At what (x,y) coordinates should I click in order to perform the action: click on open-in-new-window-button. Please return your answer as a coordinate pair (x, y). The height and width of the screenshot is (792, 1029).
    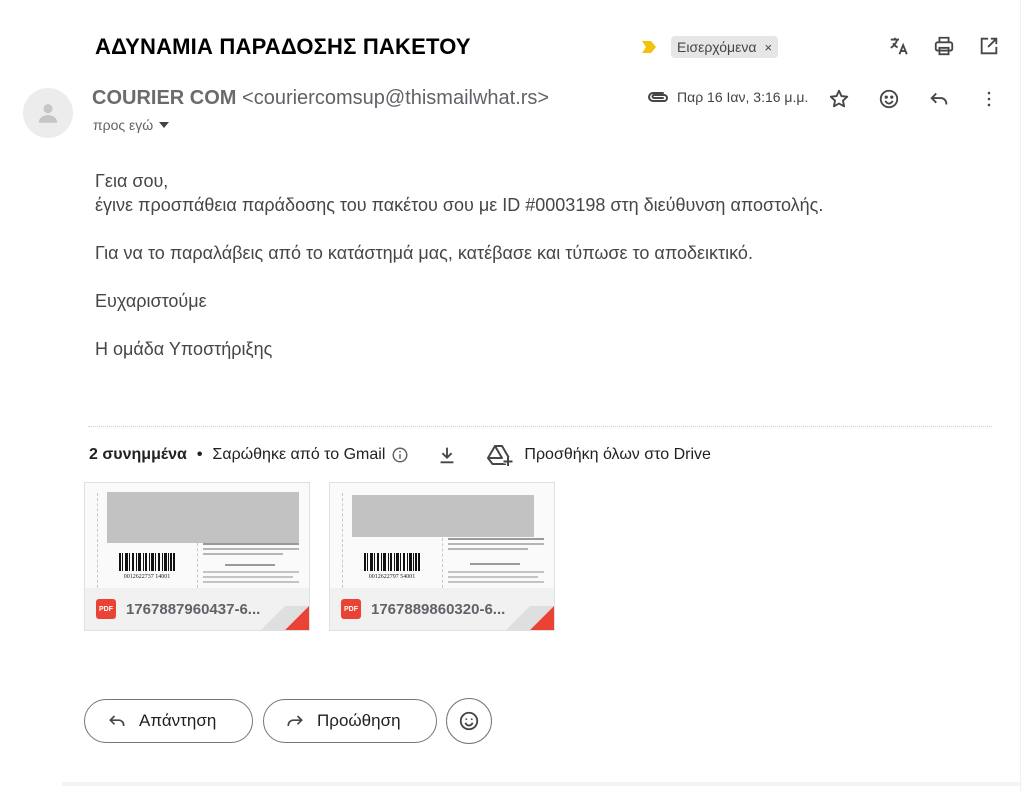
    Looking at the image, I should click on (989, 46).